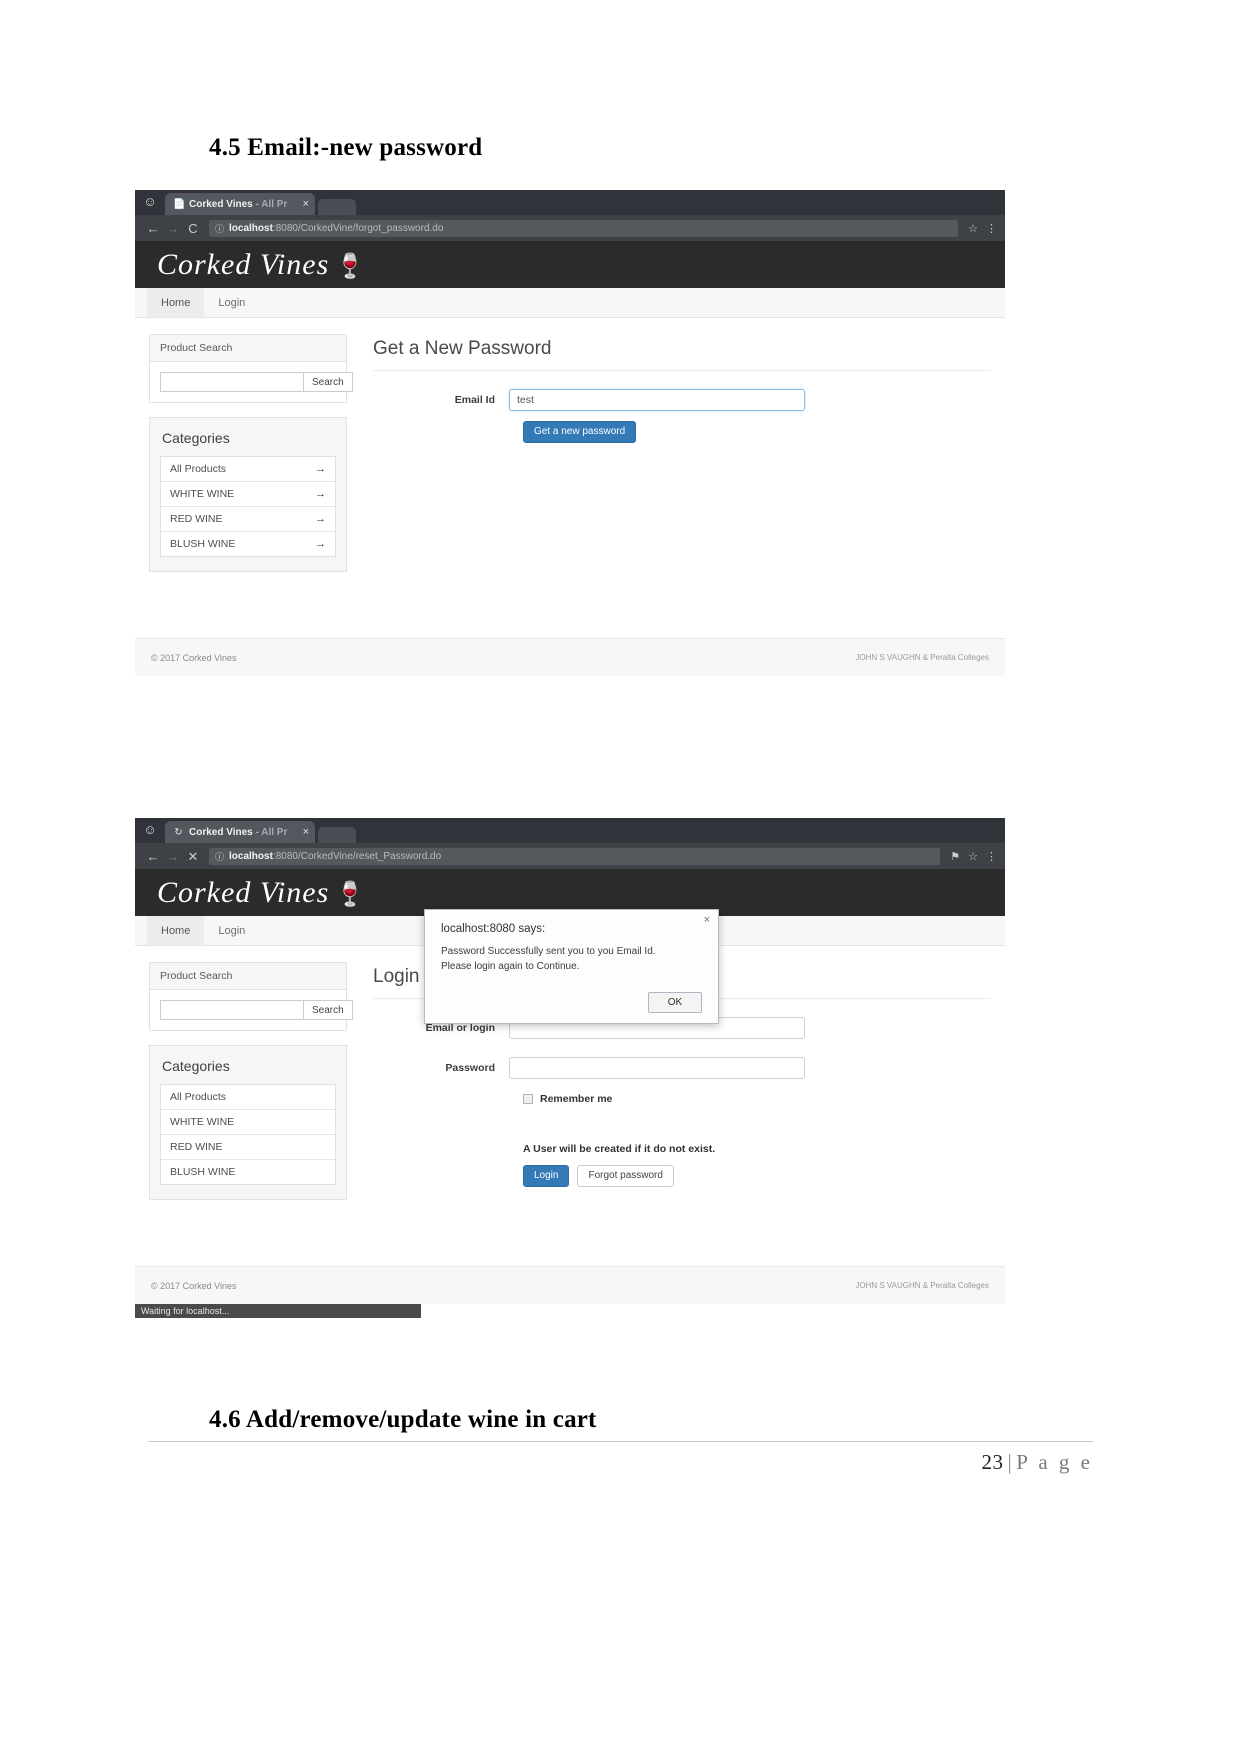 The height and width of the screenshot is (1754, 1241). I want to click on category-item-white-wine: WHITE WINE →, so click(248, 494).